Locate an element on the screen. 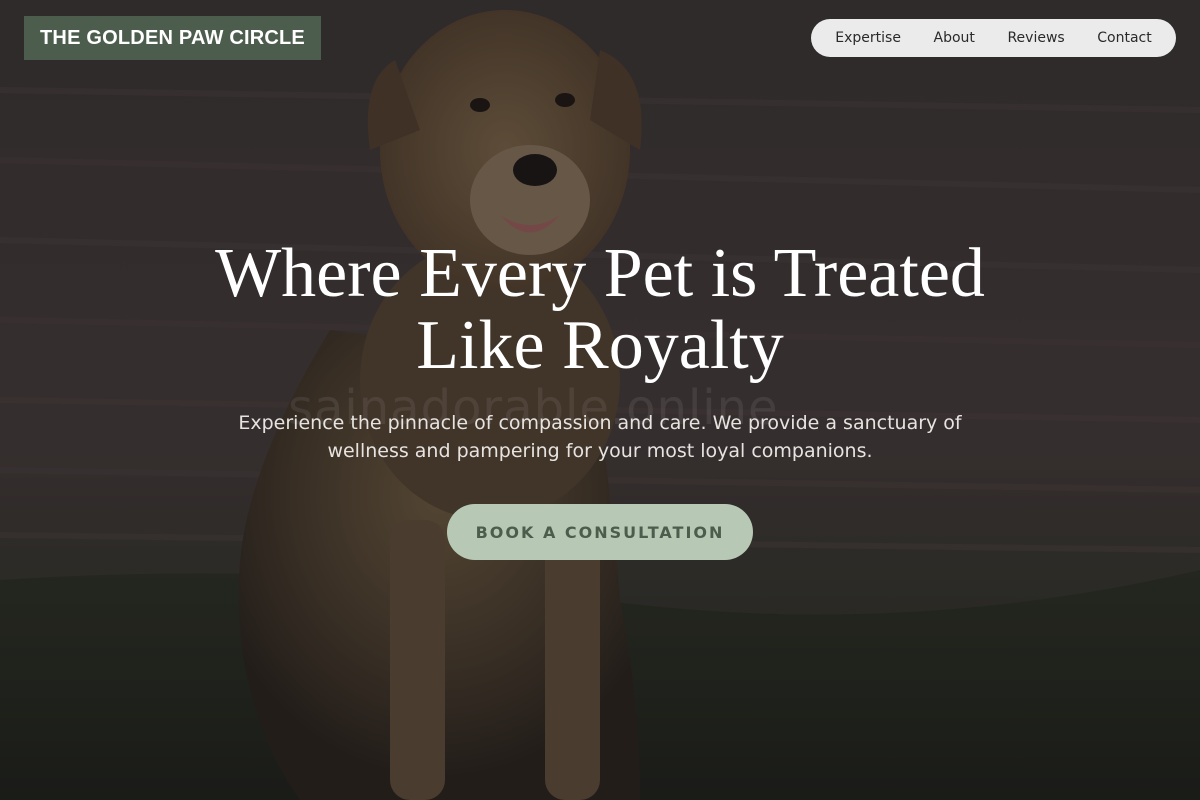 The image size is (1200, 800). nav-link-reviews: Reviews is located at coordinates (1035, 38).